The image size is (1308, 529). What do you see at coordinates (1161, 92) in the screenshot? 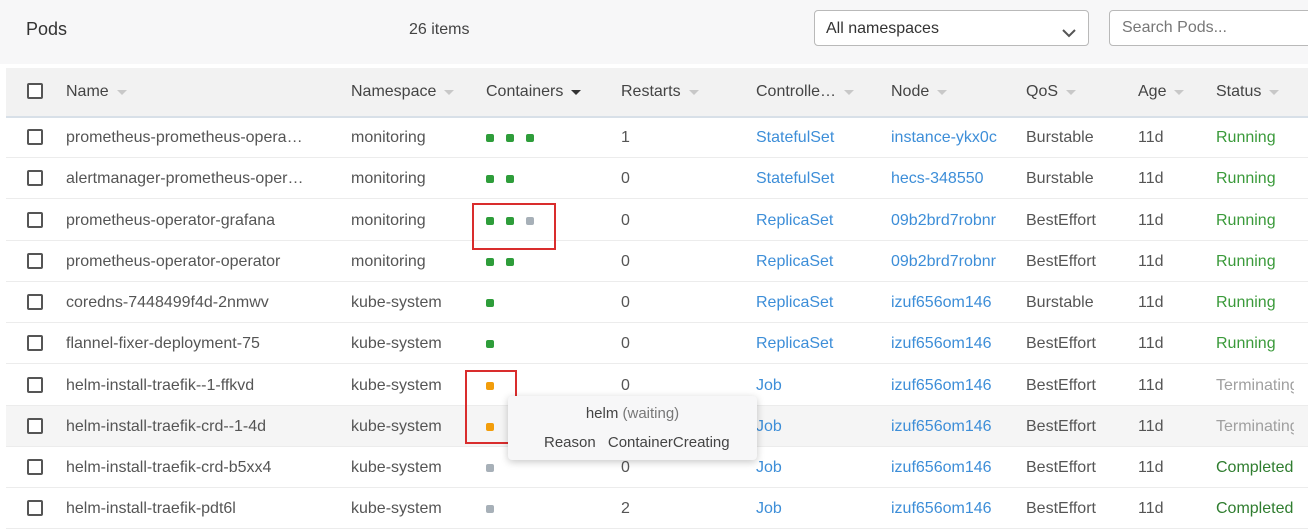
I see `column-header-age: Age` at bounding box center [1161, 92].